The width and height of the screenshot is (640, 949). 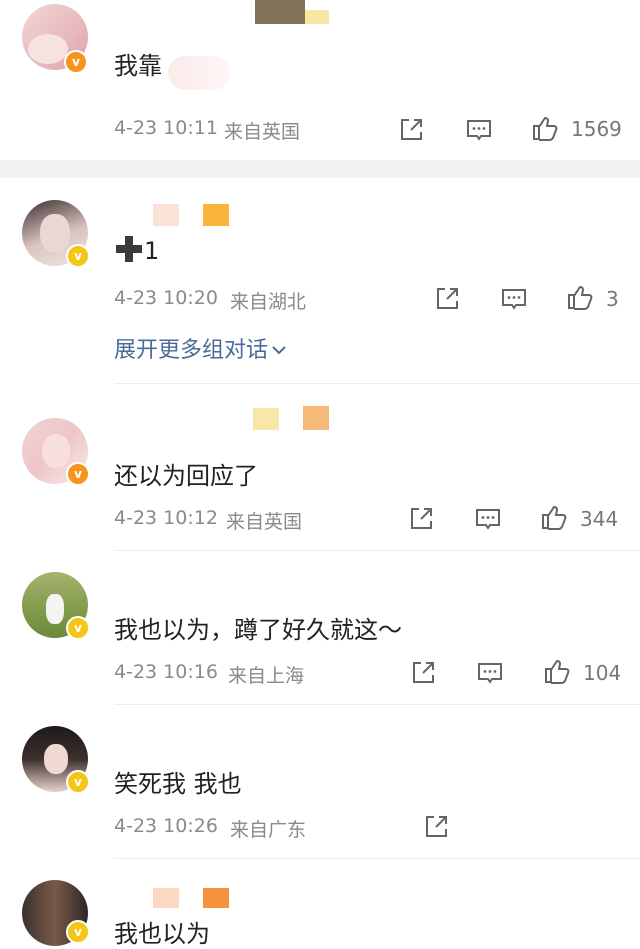 What do you see at coordinates (166, 672) in the screenshot?
I see `comment-meta-time: 4-23 10:16` at bounding box center [166, 672].